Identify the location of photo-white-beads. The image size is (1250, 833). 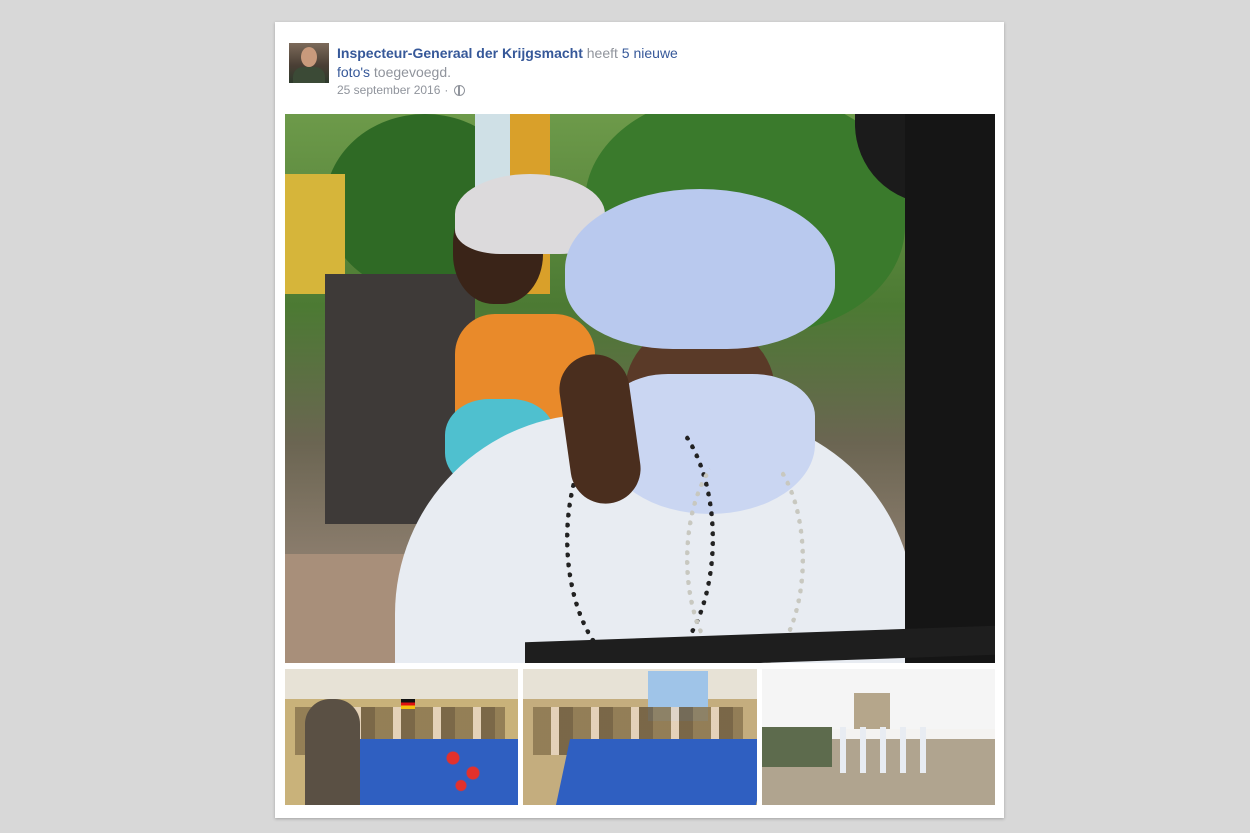
(745, 553).